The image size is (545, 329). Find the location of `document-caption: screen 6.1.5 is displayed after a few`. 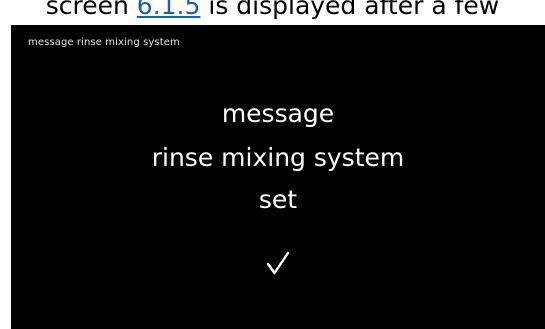

document-caption: screen 6.1.5 is displayed after a few is located at coordinates (272, 10).